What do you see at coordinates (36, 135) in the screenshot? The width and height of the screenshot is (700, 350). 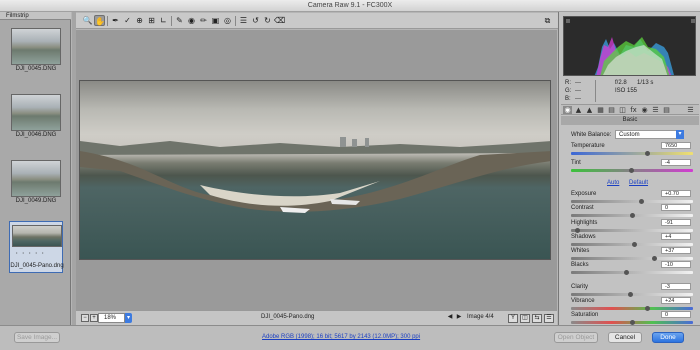 I see `filmstrip-item-label: DJI_0046.DNG` at bounding box center [36, 135].